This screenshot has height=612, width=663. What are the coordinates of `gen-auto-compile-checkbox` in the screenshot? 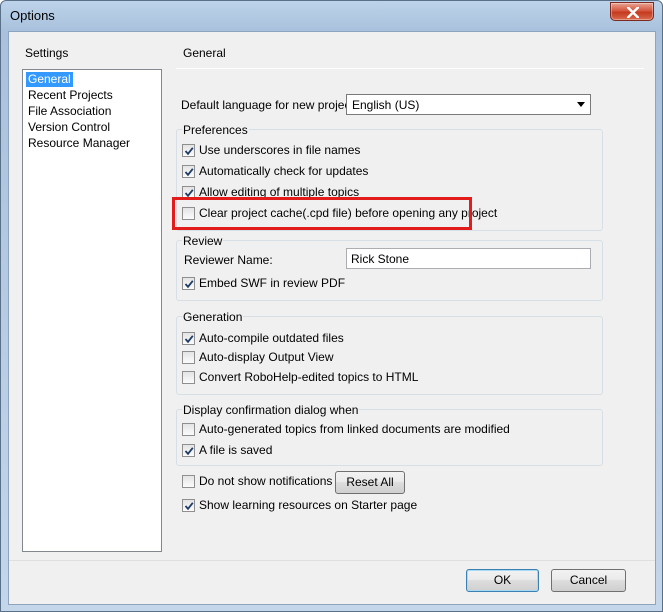 It's located at (188, 338).